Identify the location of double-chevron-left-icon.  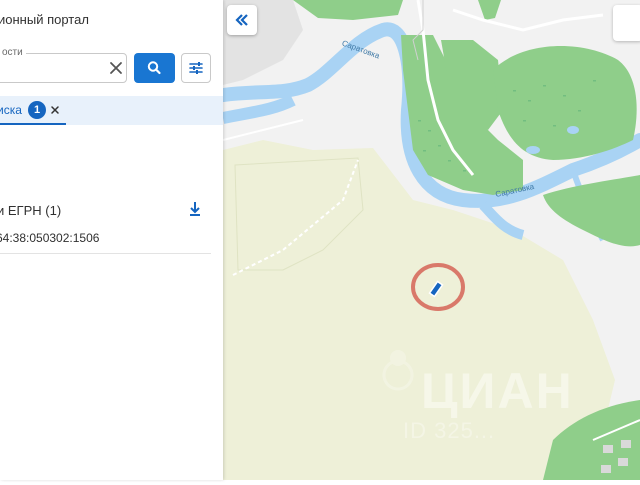
(241, 20).